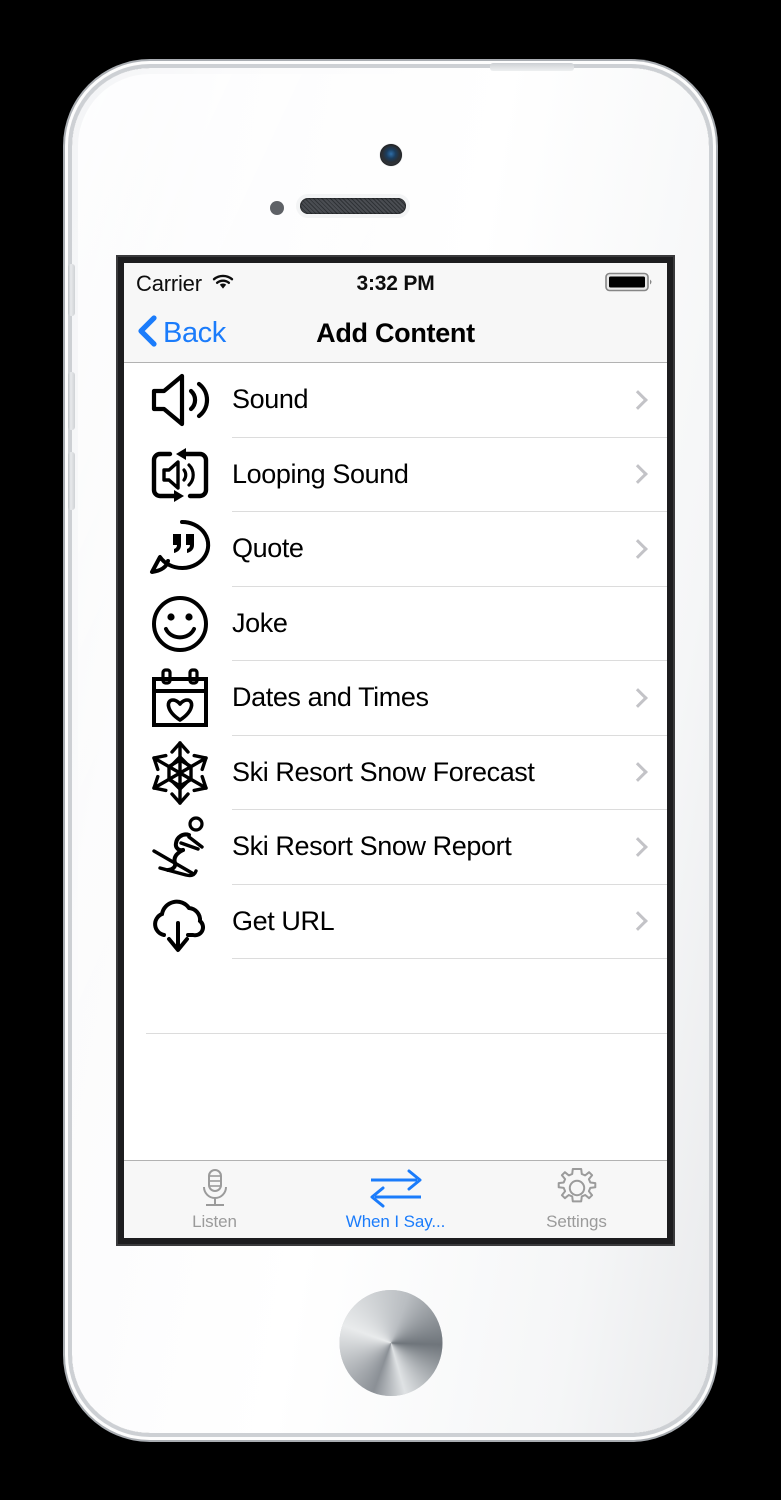 This screenshot has width=781, height=1500. What do you see at coordinates (449, 475) in the screenshot?
I see `list-item-body: Looping Sound` at bounding box center [449, 475].